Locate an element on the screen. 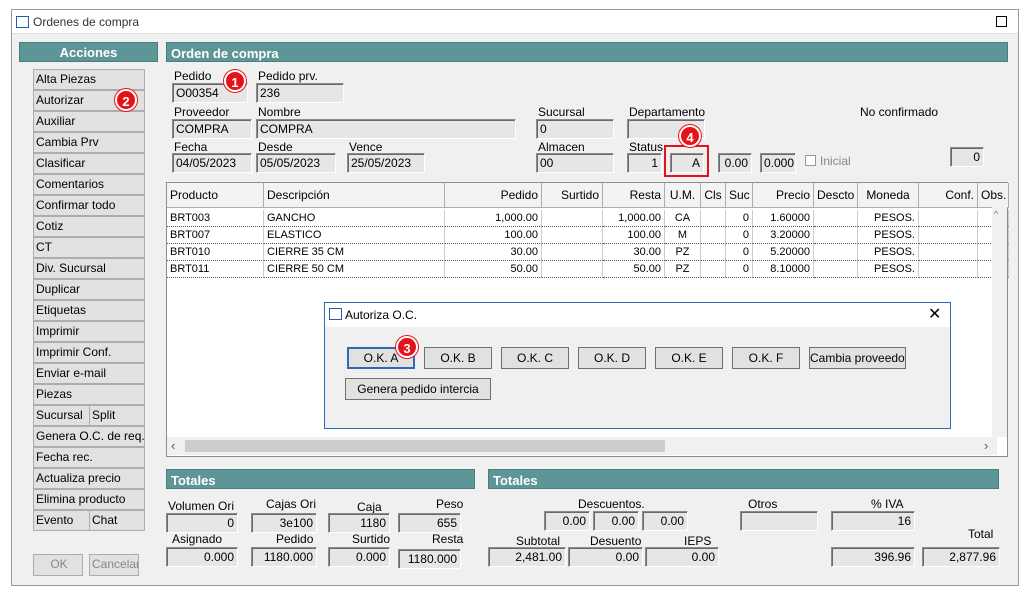  column-header: Resta is located at coordinates (634, 195).